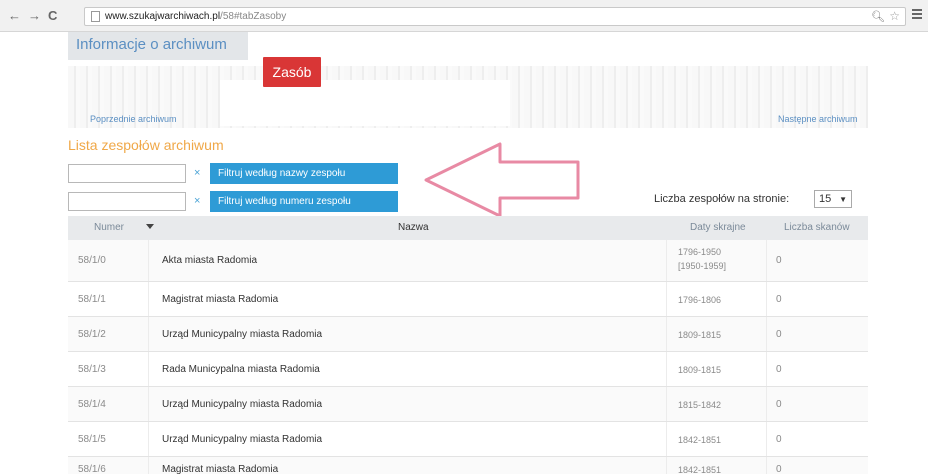  What do you see at coordinates (413, 227) in the screenshot?
I see `header-nazwa: Nazwa` at bounding box center [413, 227].